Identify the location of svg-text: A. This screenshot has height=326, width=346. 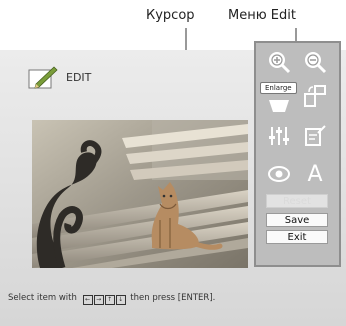
(314, 173).